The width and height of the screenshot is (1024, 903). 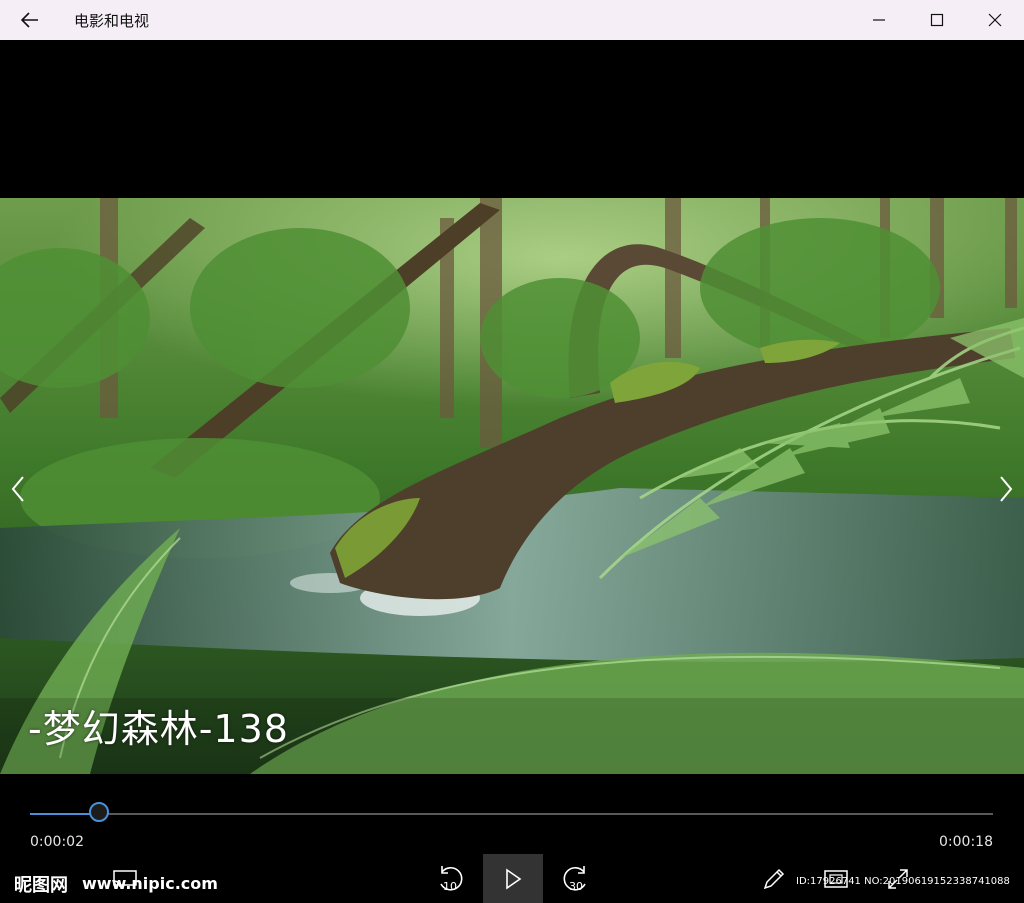 I want to click on pen-icon, so click(x=774, y=878).